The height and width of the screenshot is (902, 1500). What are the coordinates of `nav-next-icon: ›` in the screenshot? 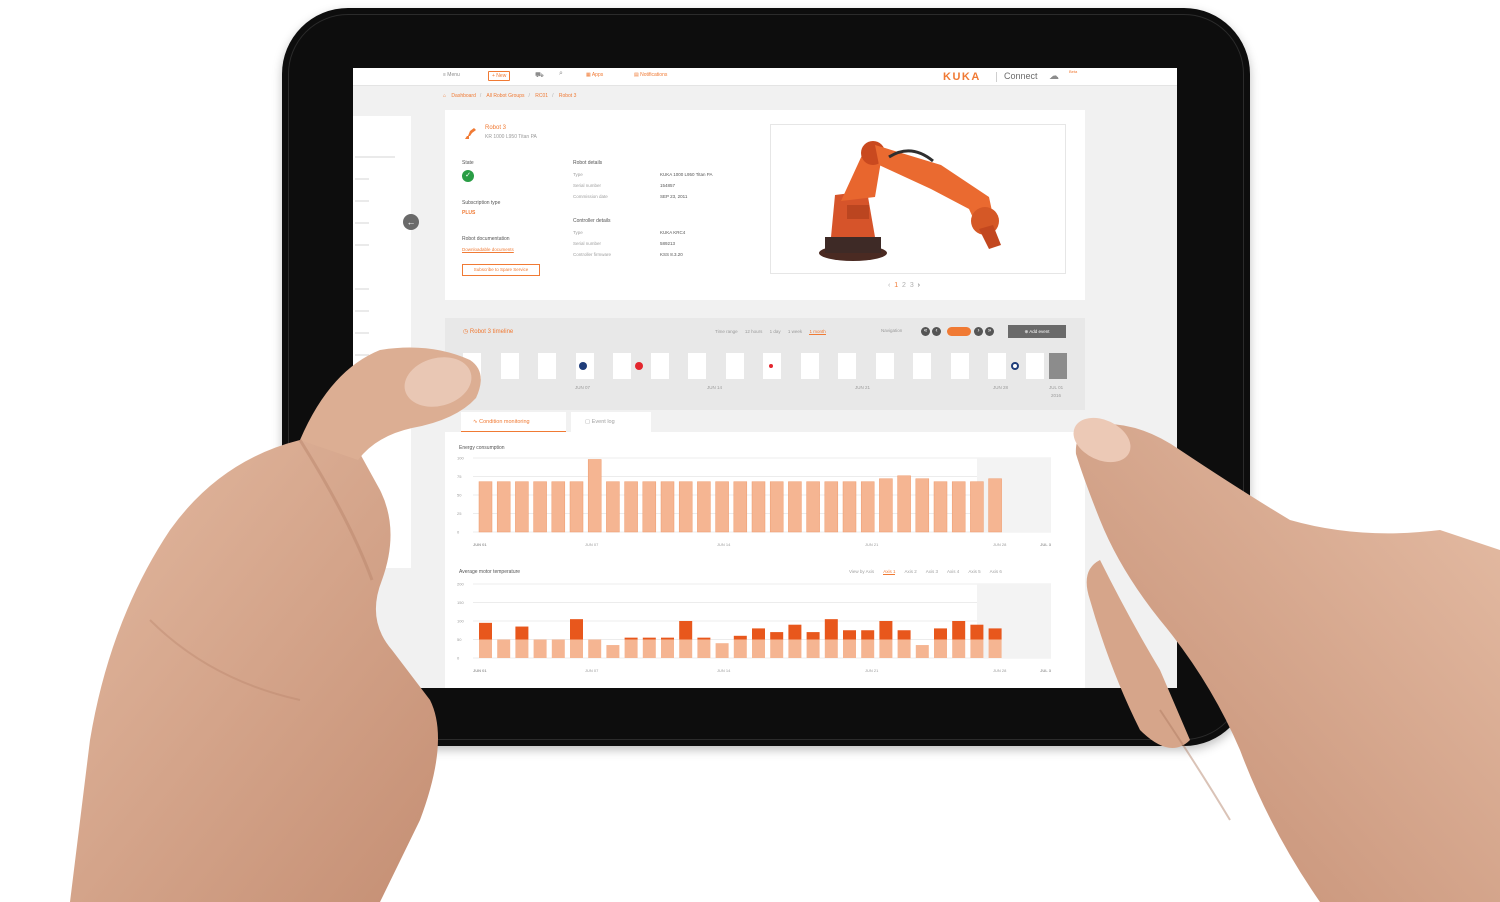 It's located at (978, 331).